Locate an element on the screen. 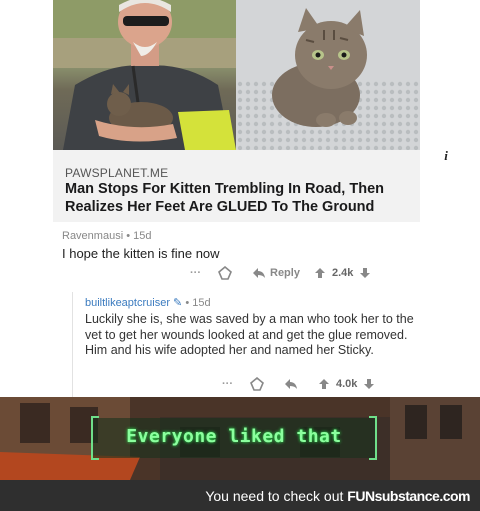  site-logo: FUNsubstance.com is located at coordinates (408, 496).